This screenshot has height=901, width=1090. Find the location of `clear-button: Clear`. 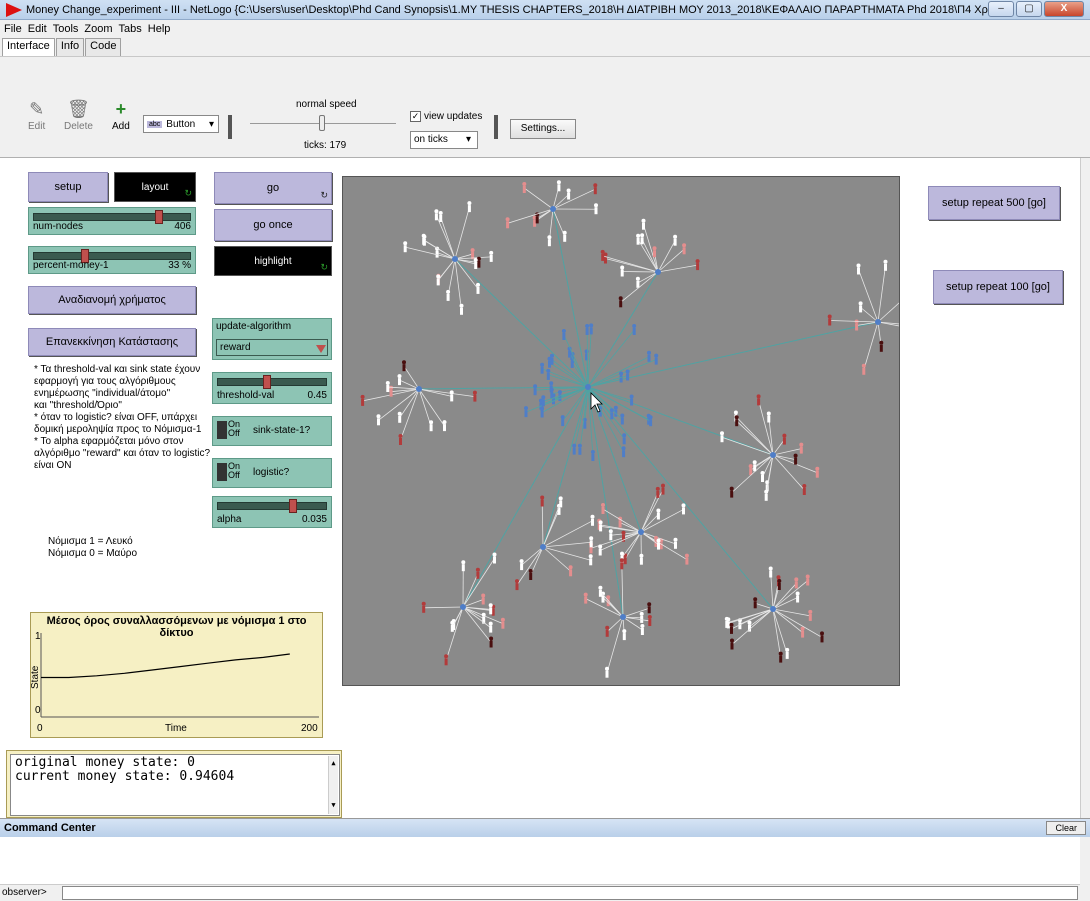

clear-button: Clear is located at coordinates (1066, 828).